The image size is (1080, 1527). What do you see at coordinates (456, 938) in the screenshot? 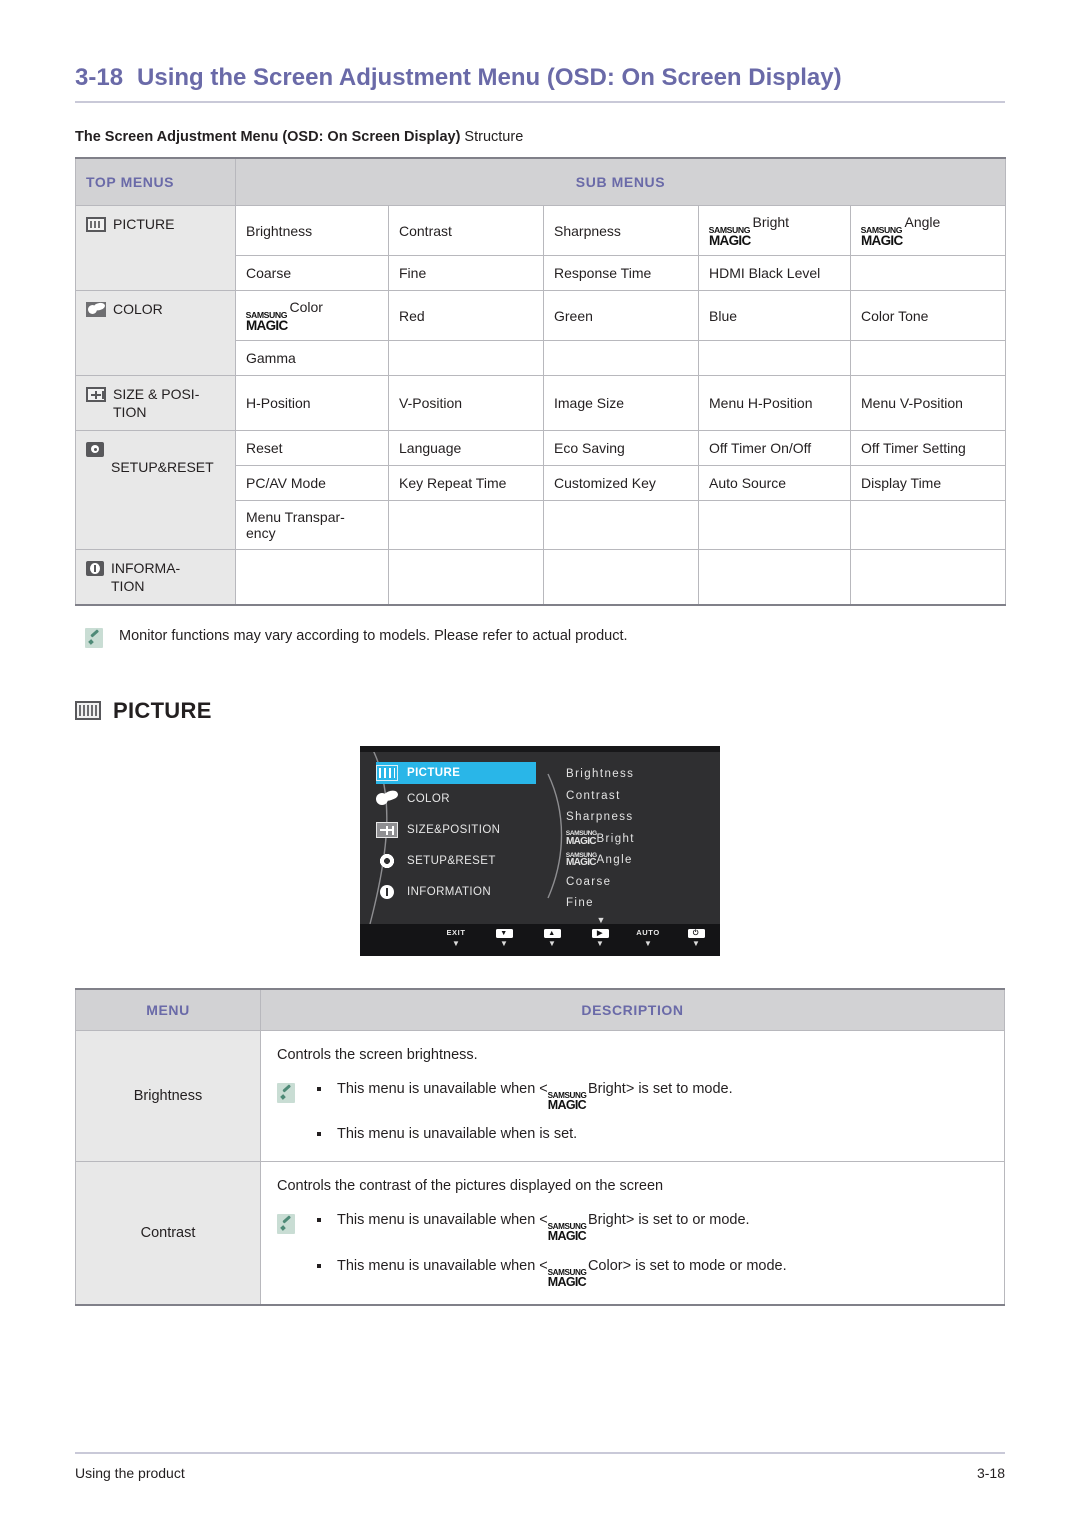
I see `osd-button-exit: EXIT ▼` at bounding box center [456, 938].